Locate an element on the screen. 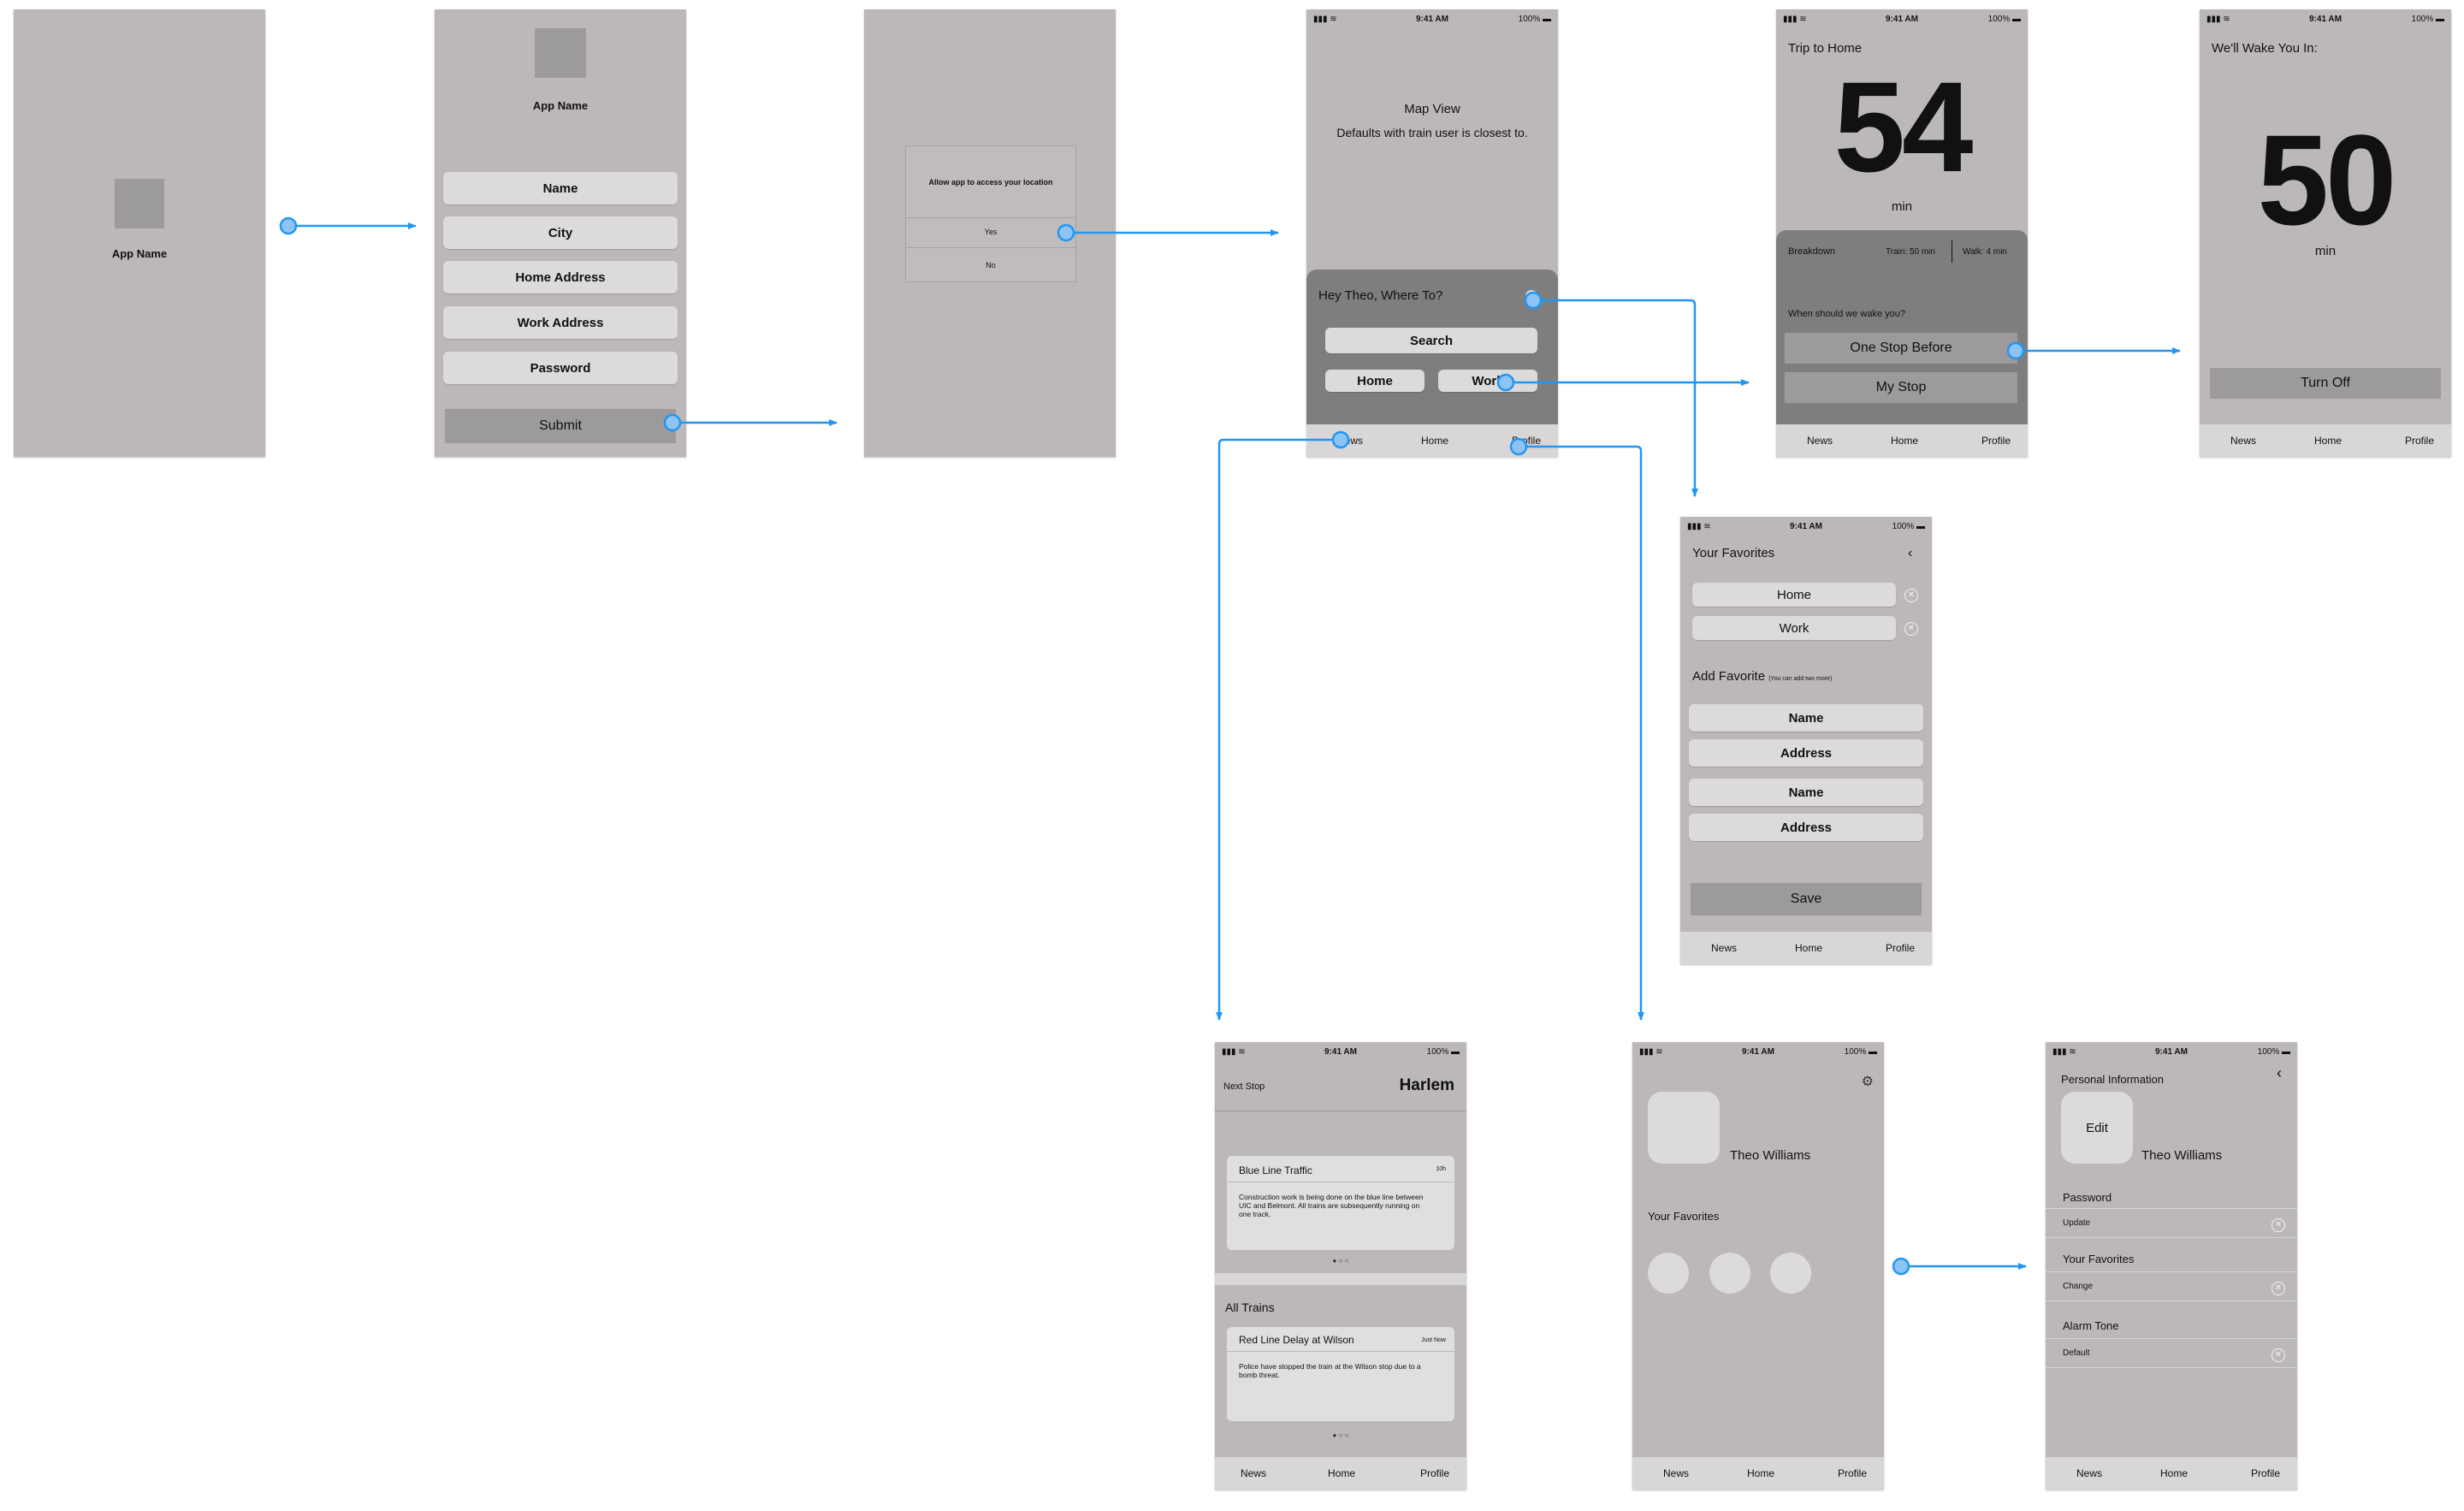 This screenshot has width=2464, height=1511. yes-button: Yes is located at coordinates (990, 232).